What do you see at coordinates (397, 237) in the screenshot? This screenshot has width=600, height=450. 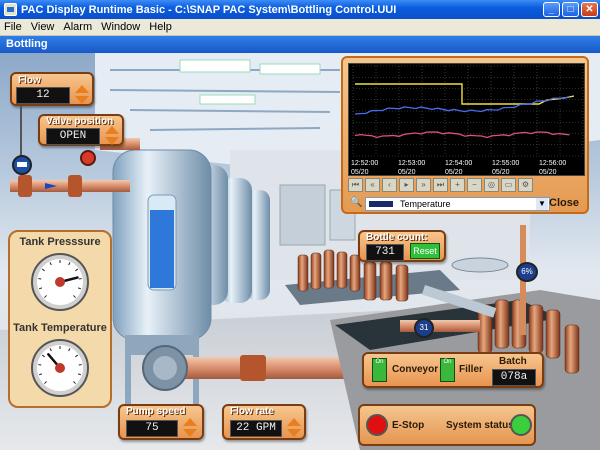 I see `bottle-count-label: Bottle count:` at bounding box center [397, 237].